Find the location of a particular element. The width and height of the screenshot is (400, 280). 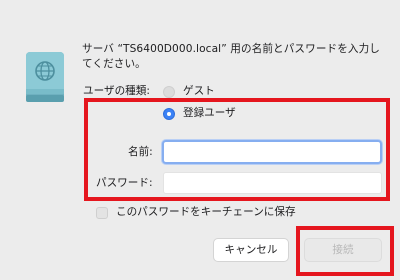

password-field is located at coordinates (272, 183).